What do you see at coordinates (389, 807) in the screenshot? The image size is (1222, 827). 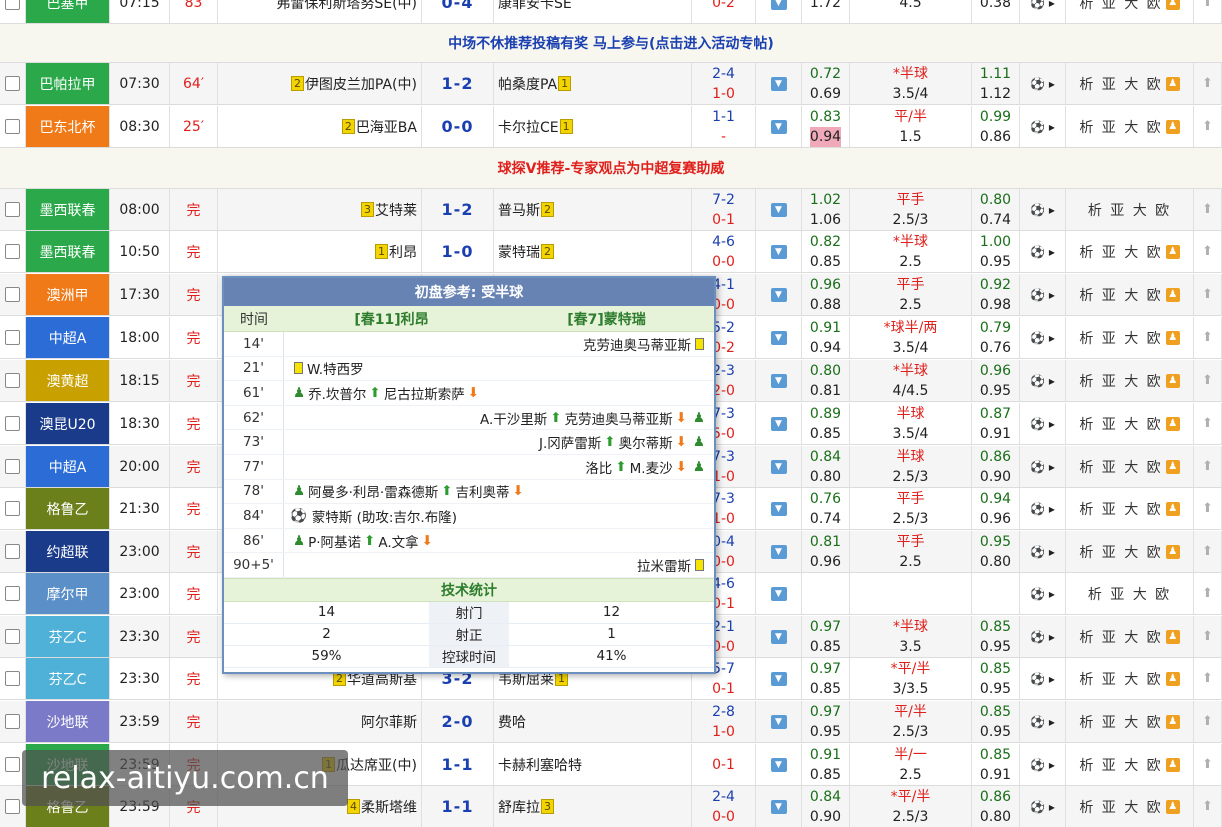 I see `home-team: 柔斯塔维` at bounding box center [389, 807].